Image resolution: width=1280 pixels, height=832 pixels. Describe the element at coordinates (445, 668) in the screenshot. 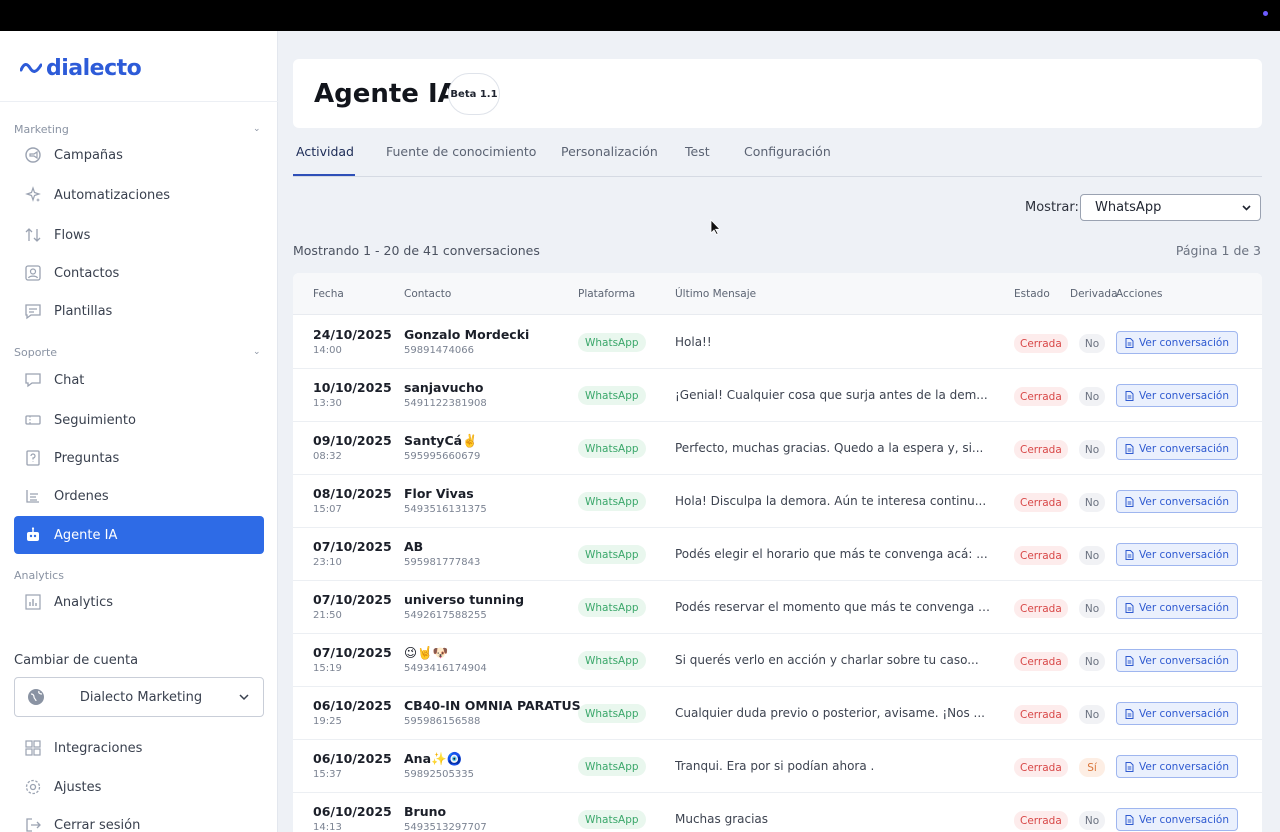

I see `row-contact-phone: 5493416174904` at that location.